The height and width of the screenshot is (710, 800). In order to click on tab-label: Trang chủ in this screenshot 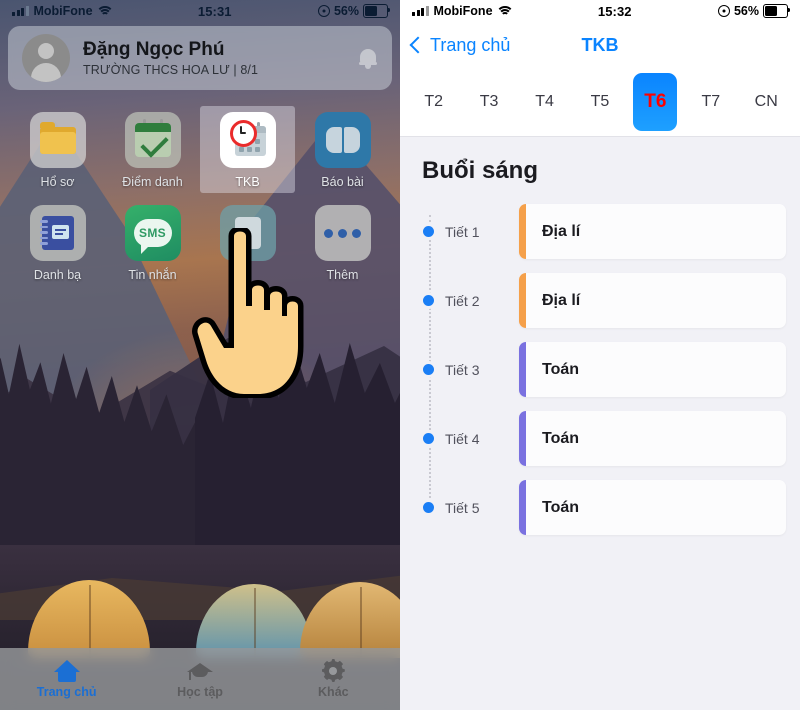, I will do `click(66, 691)`.